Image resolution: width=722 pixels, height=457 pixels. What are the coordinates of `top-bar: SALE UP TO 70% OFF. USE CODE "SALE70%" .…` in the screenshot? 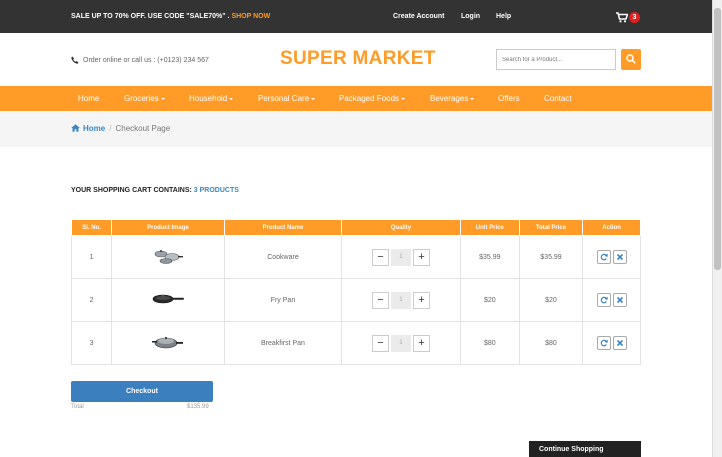 It's located at (356, 16).